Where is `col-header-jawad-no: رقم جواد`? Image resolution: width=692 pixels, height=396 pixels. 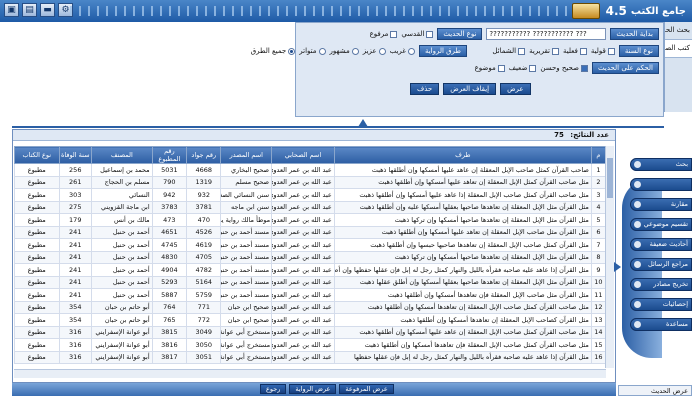
col-header-jawad-no: رقم جواد is located at coordinates (204, 155).